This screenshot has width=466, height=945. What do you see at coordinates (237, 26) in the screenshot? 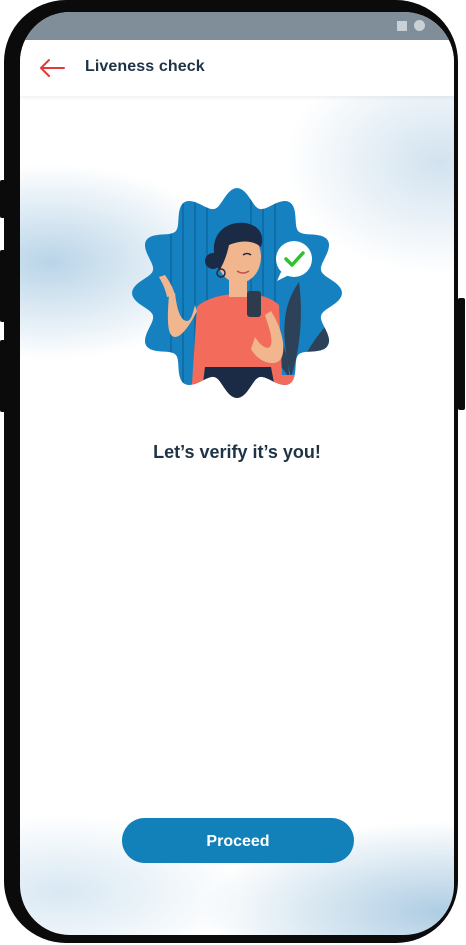
I see `status-bar` at bounding box center [237, 26].